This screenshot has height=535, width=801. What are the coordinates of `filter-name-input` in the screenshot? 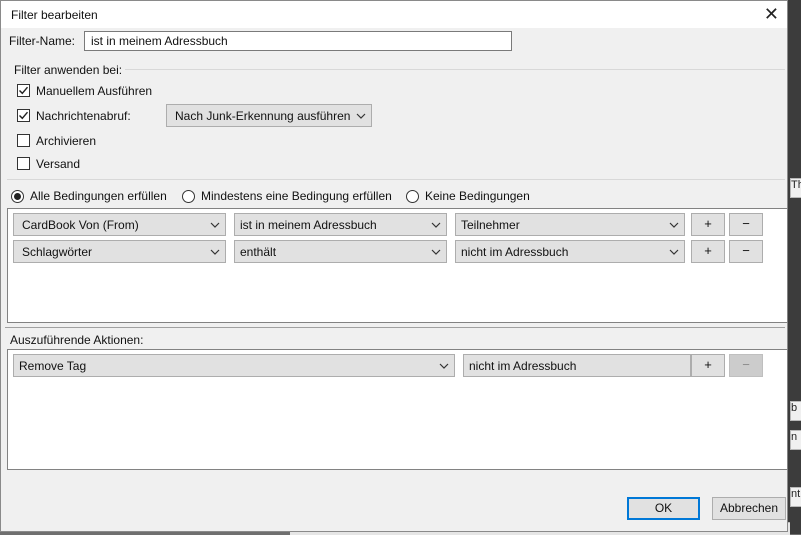 It's located at (298, 41).